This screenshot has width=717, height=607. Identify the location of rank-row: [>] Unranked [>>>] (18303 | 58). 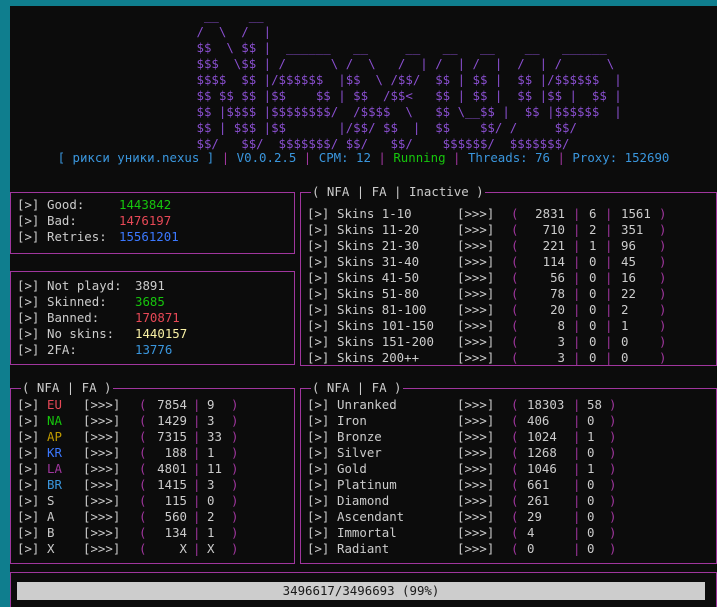
(509, 405).